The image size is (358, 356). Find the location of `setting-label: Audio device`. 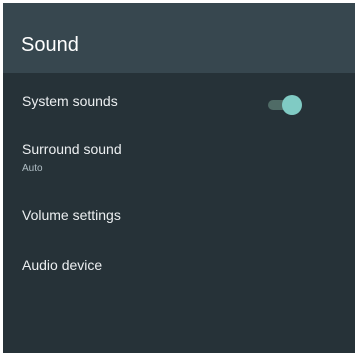

setting-label: Audio device is located at coordinates (62, 265).